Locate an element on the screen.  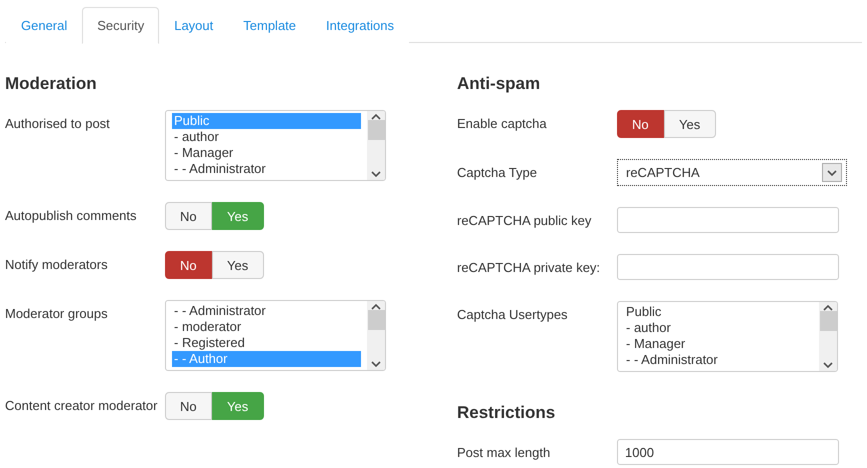
field-label: reCAPTCHA private key: is located at coordinates (529, 267).